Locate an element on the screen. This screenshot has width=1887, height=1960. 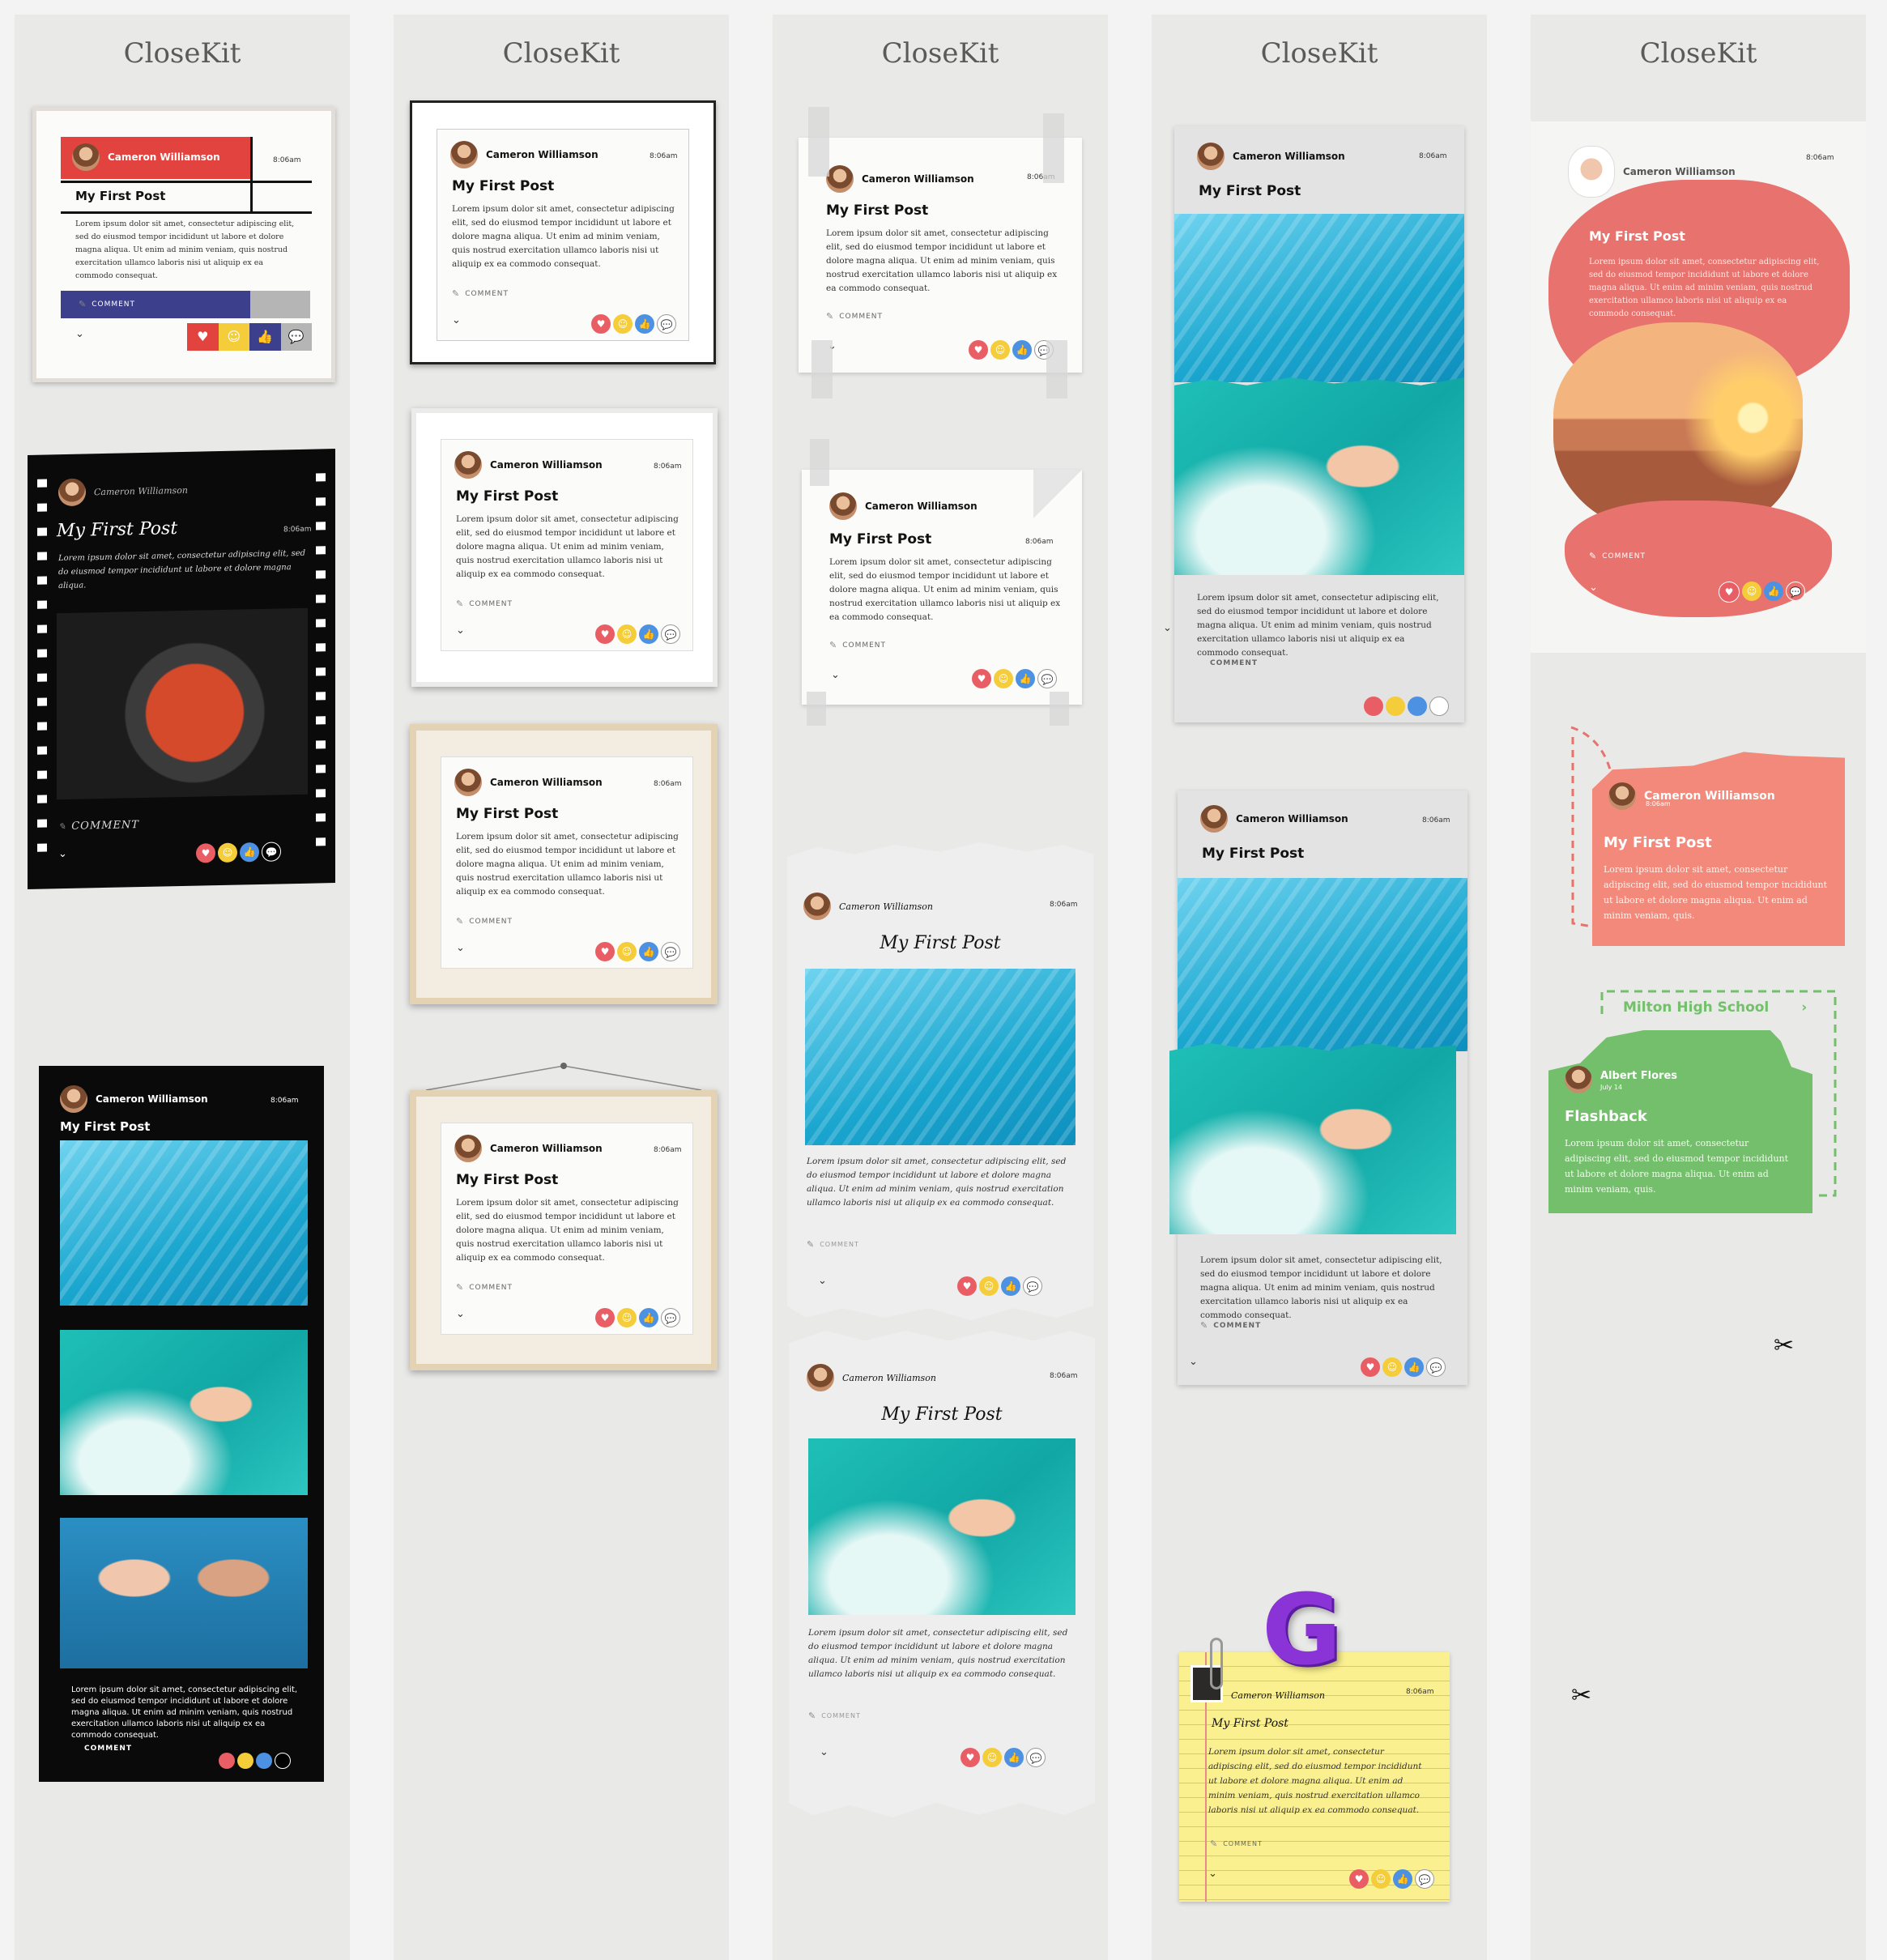
user-name: Albert Flores is located at coordinates (1638, 1076).